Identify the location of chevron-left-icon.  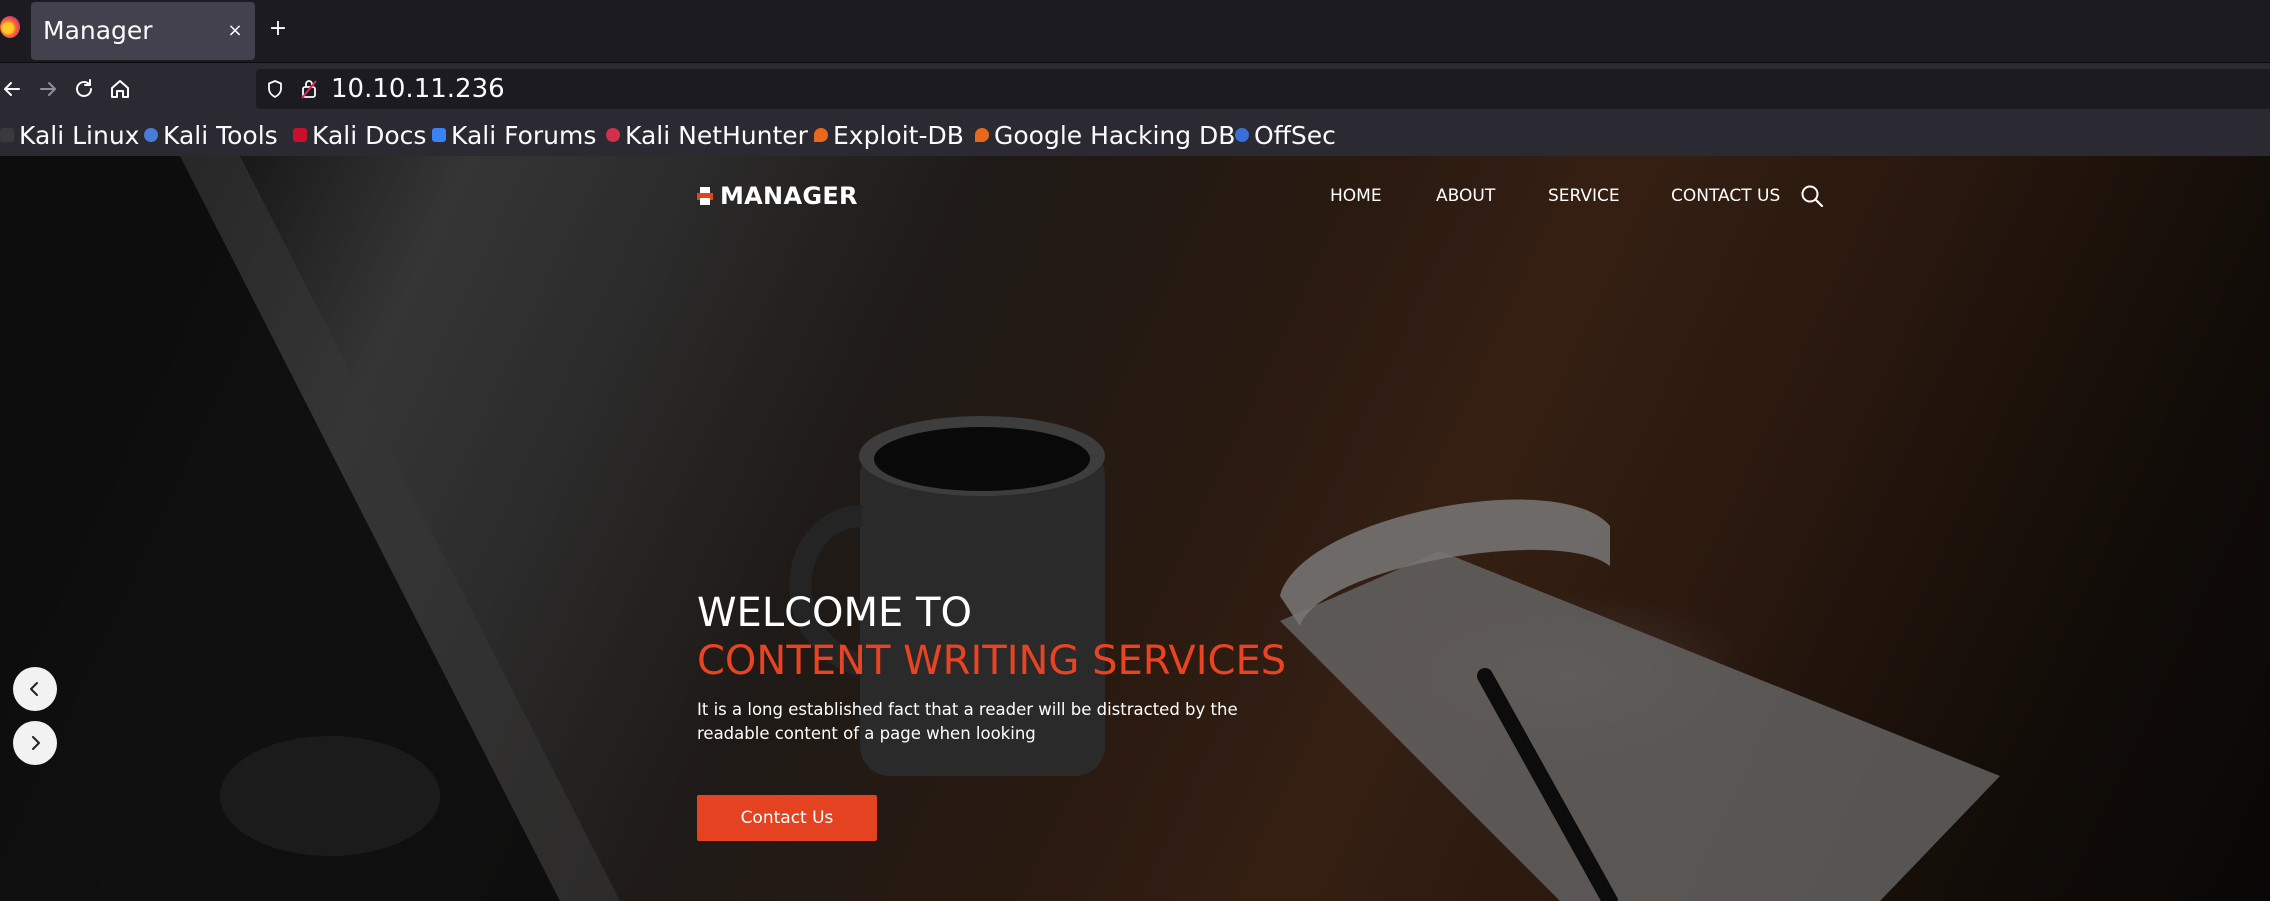
(34, 689).